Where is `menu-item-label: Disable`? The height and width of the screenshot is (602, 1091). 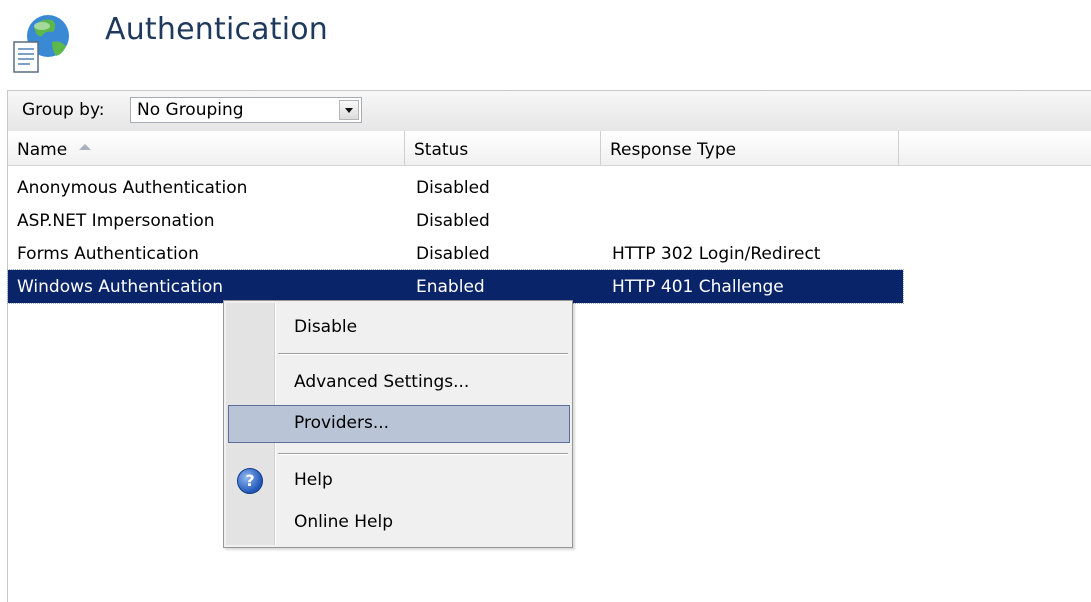
menu-item-label: Disable is located at coordinates (326, 327).